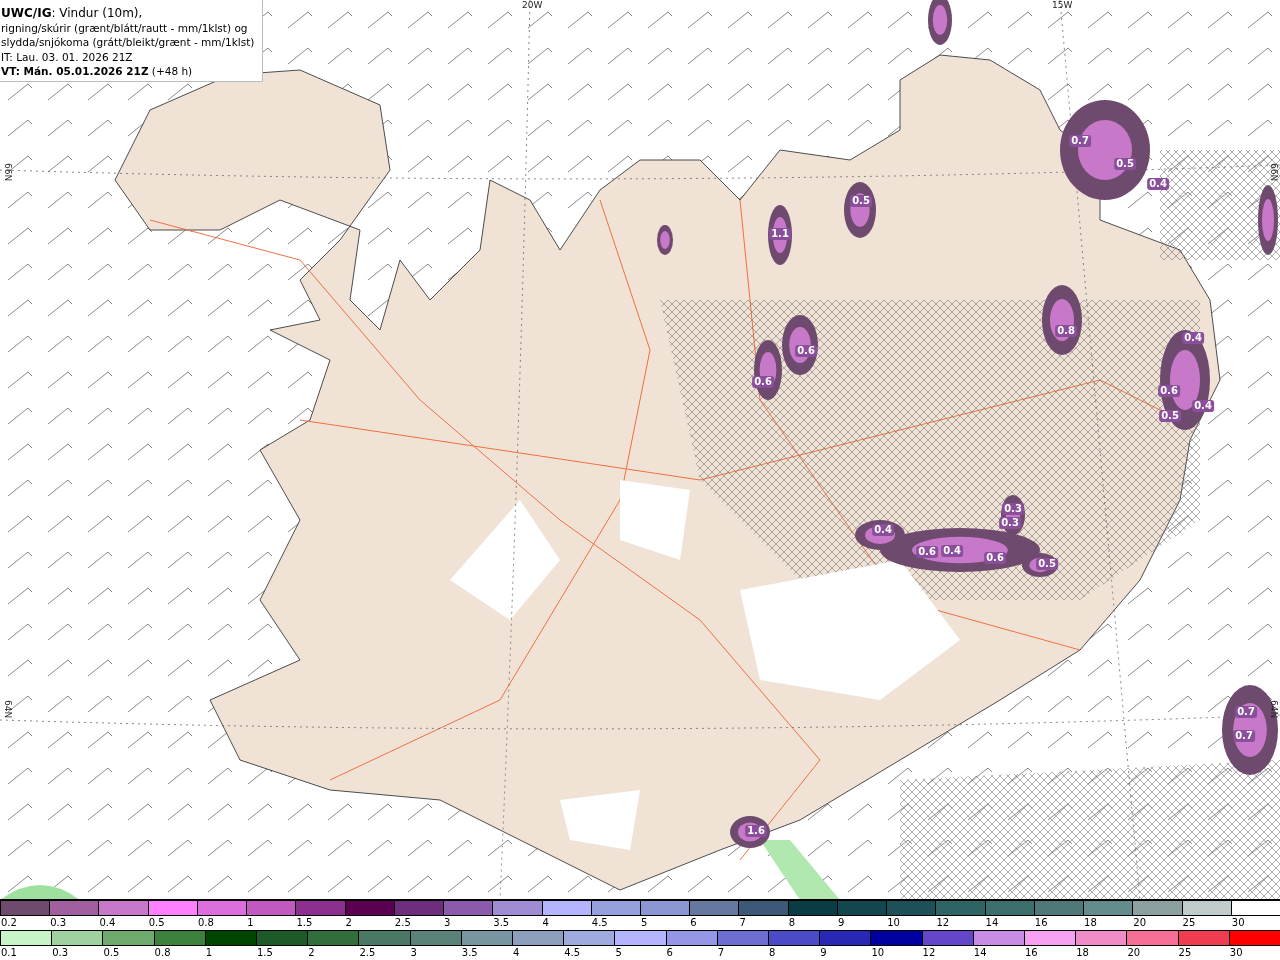 This screenshot has width=1280, height=960. What do you see at coordinates (1062, 5) in the screenshot?
I see `longitude-label: 15W` at bounding box center [1062, 5].